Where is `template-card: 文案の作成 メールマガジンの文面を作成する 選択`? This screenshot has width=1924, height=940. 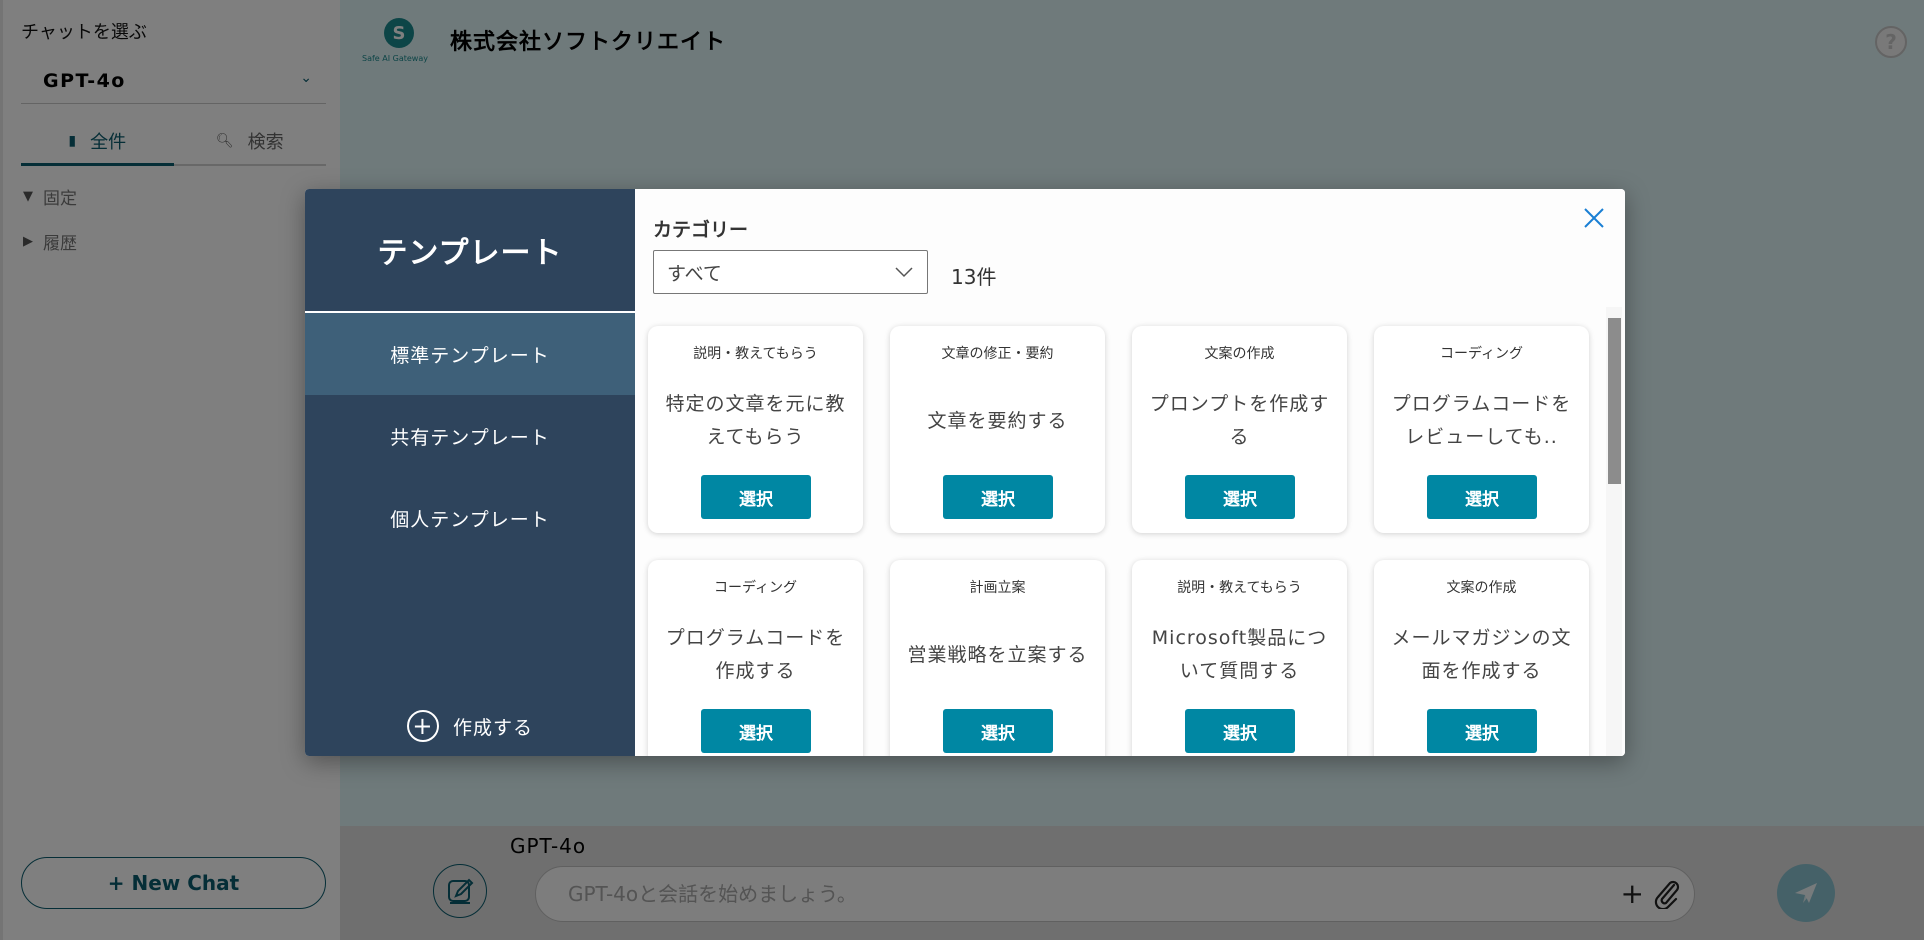
template-card: 文案の作成 メールマガジンの文面を作成する 選択 is located at coordinates (1481, 658).